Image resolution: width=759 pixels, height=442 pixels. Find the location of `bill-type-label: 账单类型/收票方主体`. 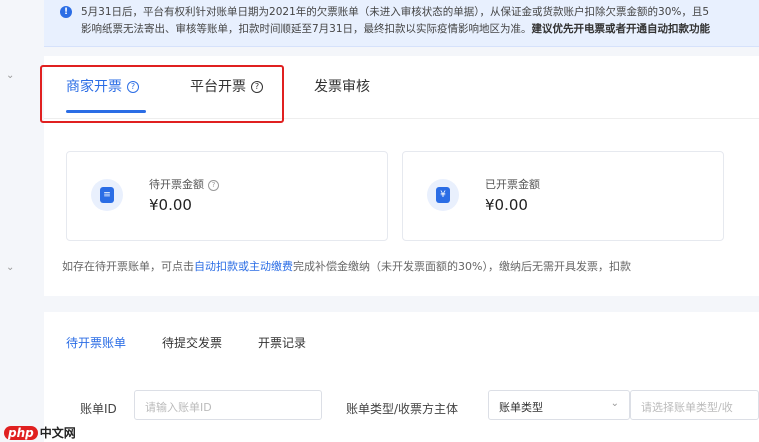

bill-type-label: 账单类型/收票方主体 is located at coordinates (402, 409).